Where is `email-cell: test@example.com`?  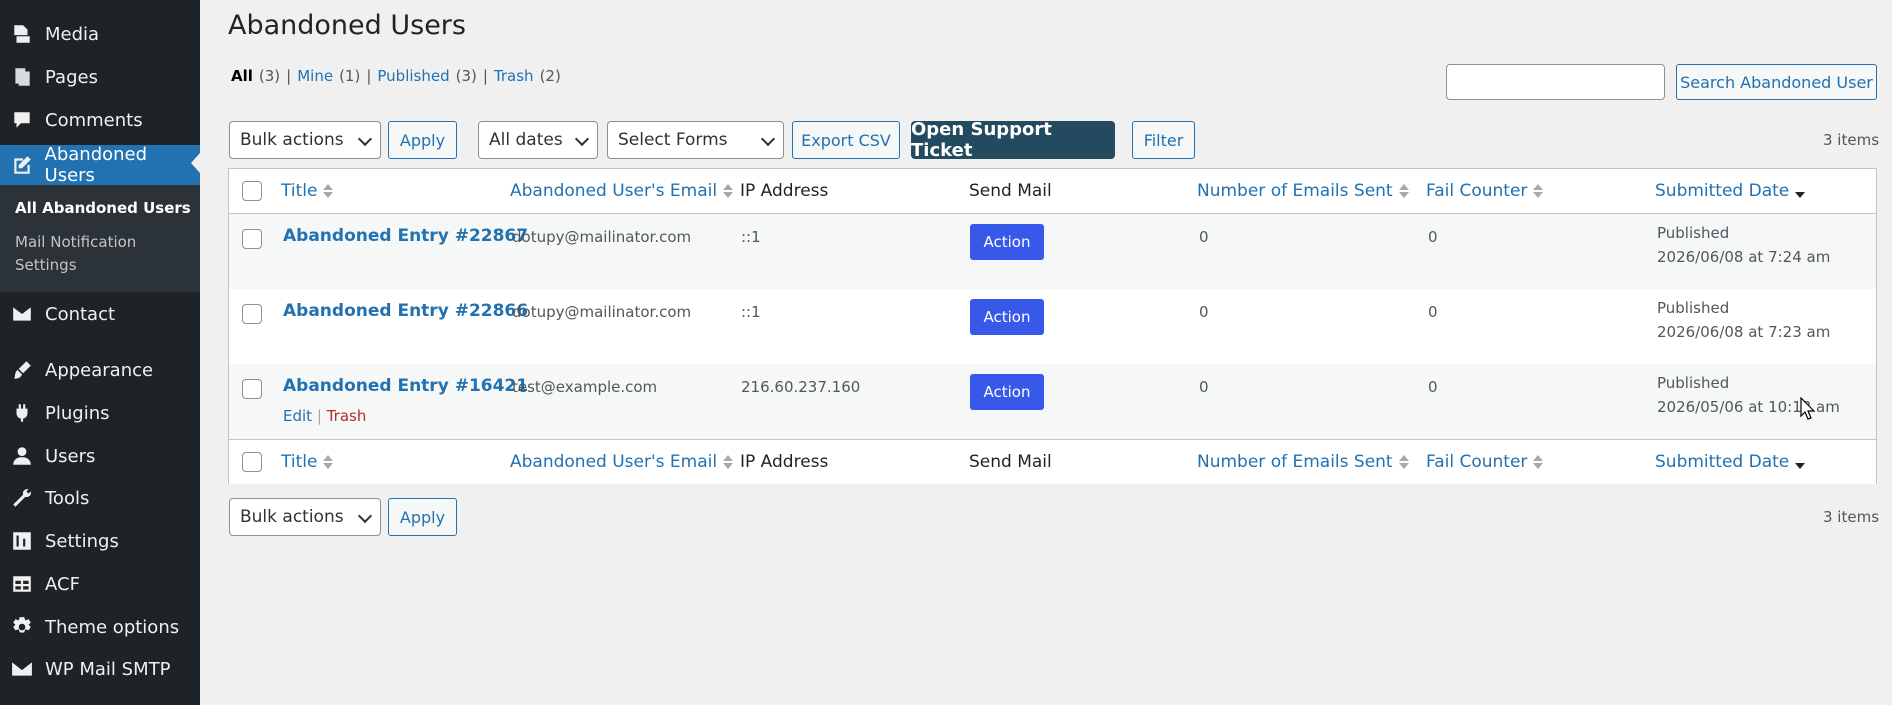 email-cell: test@example.com is located at coordinates (585, 387).